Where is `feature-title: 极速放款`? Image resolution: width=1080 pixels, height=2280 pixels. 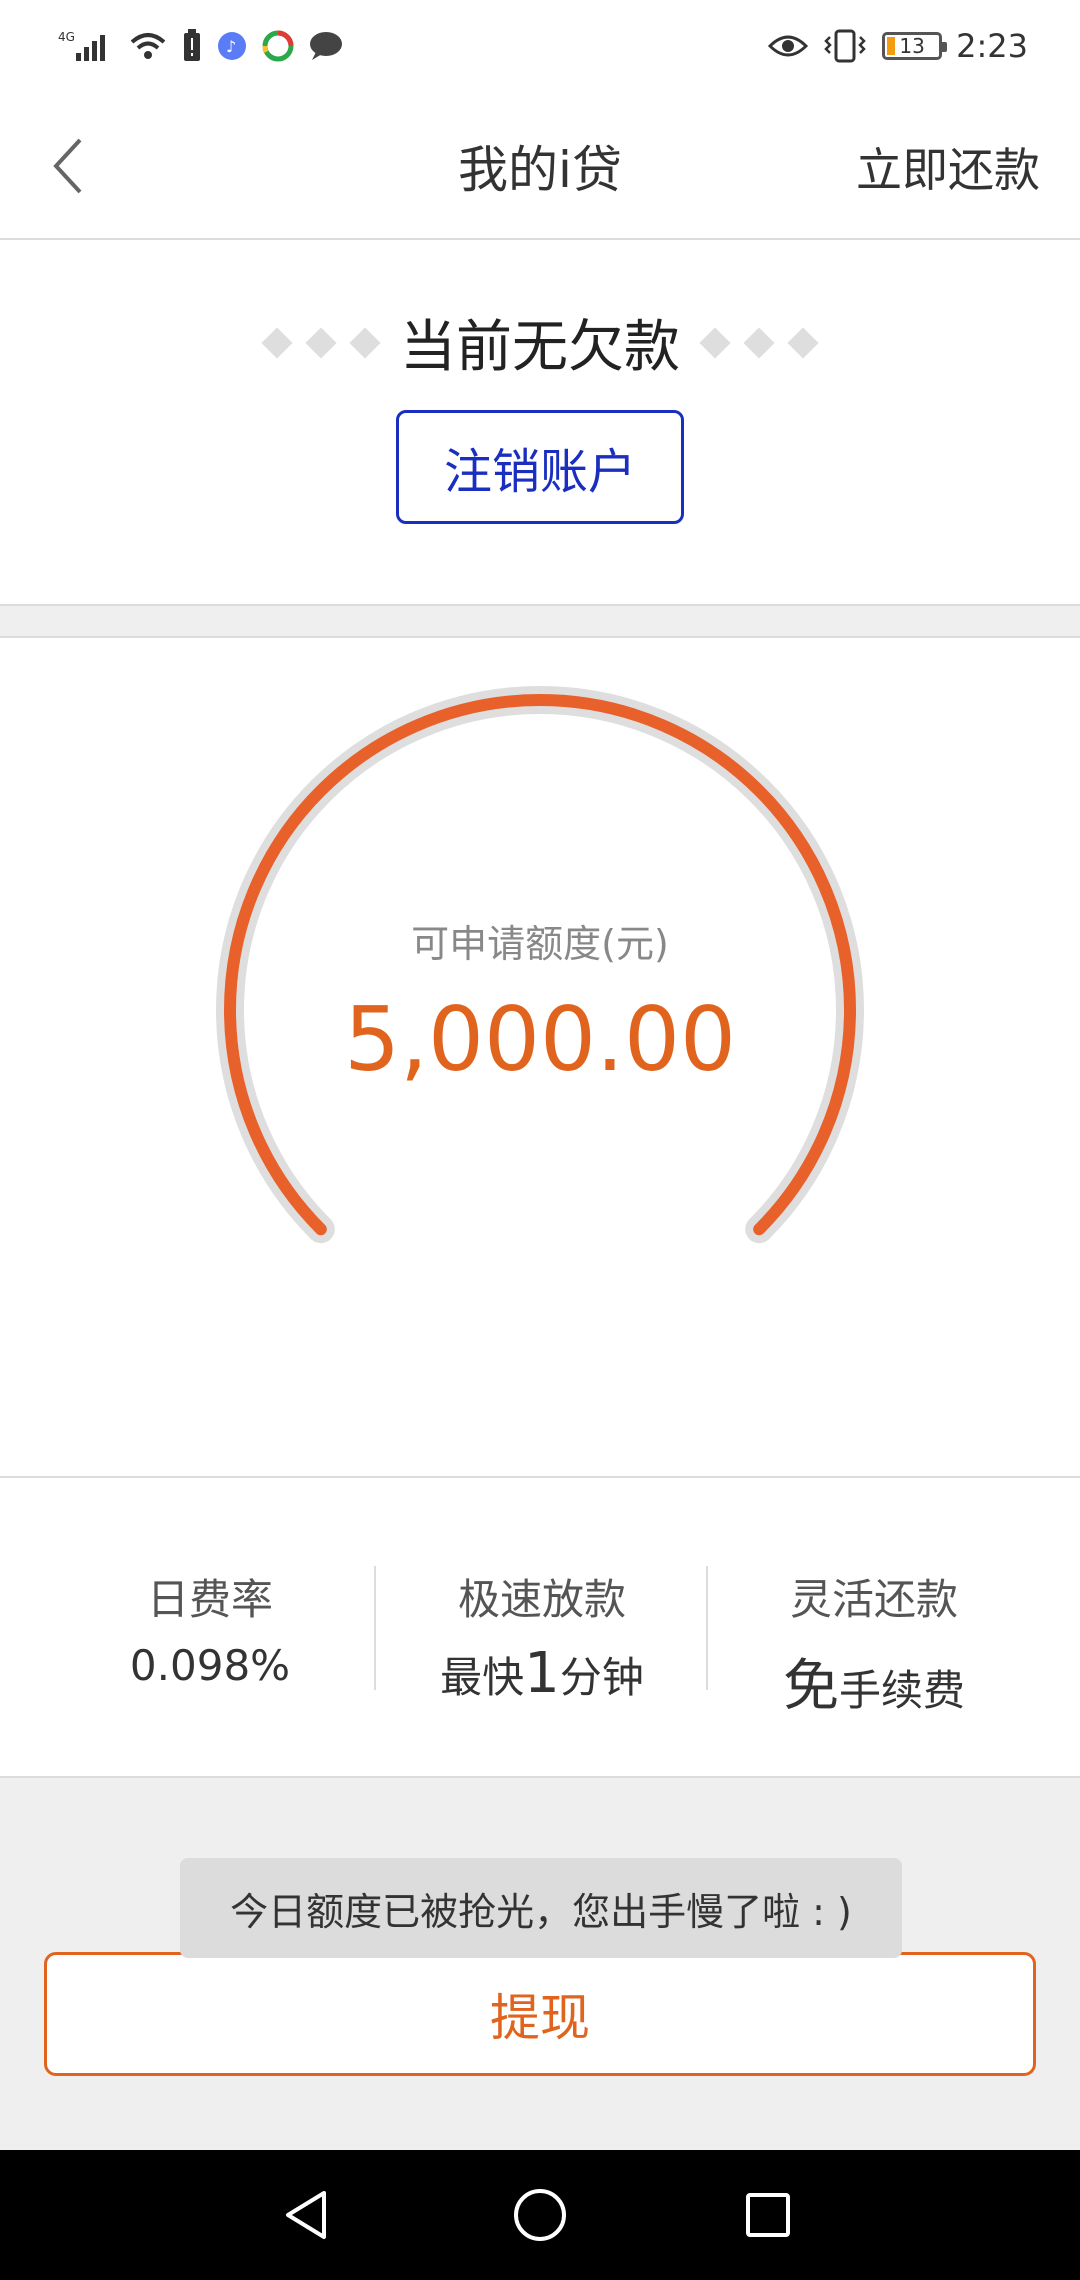 feature-title: 极速放款 is located at coordinates (541, 1599).